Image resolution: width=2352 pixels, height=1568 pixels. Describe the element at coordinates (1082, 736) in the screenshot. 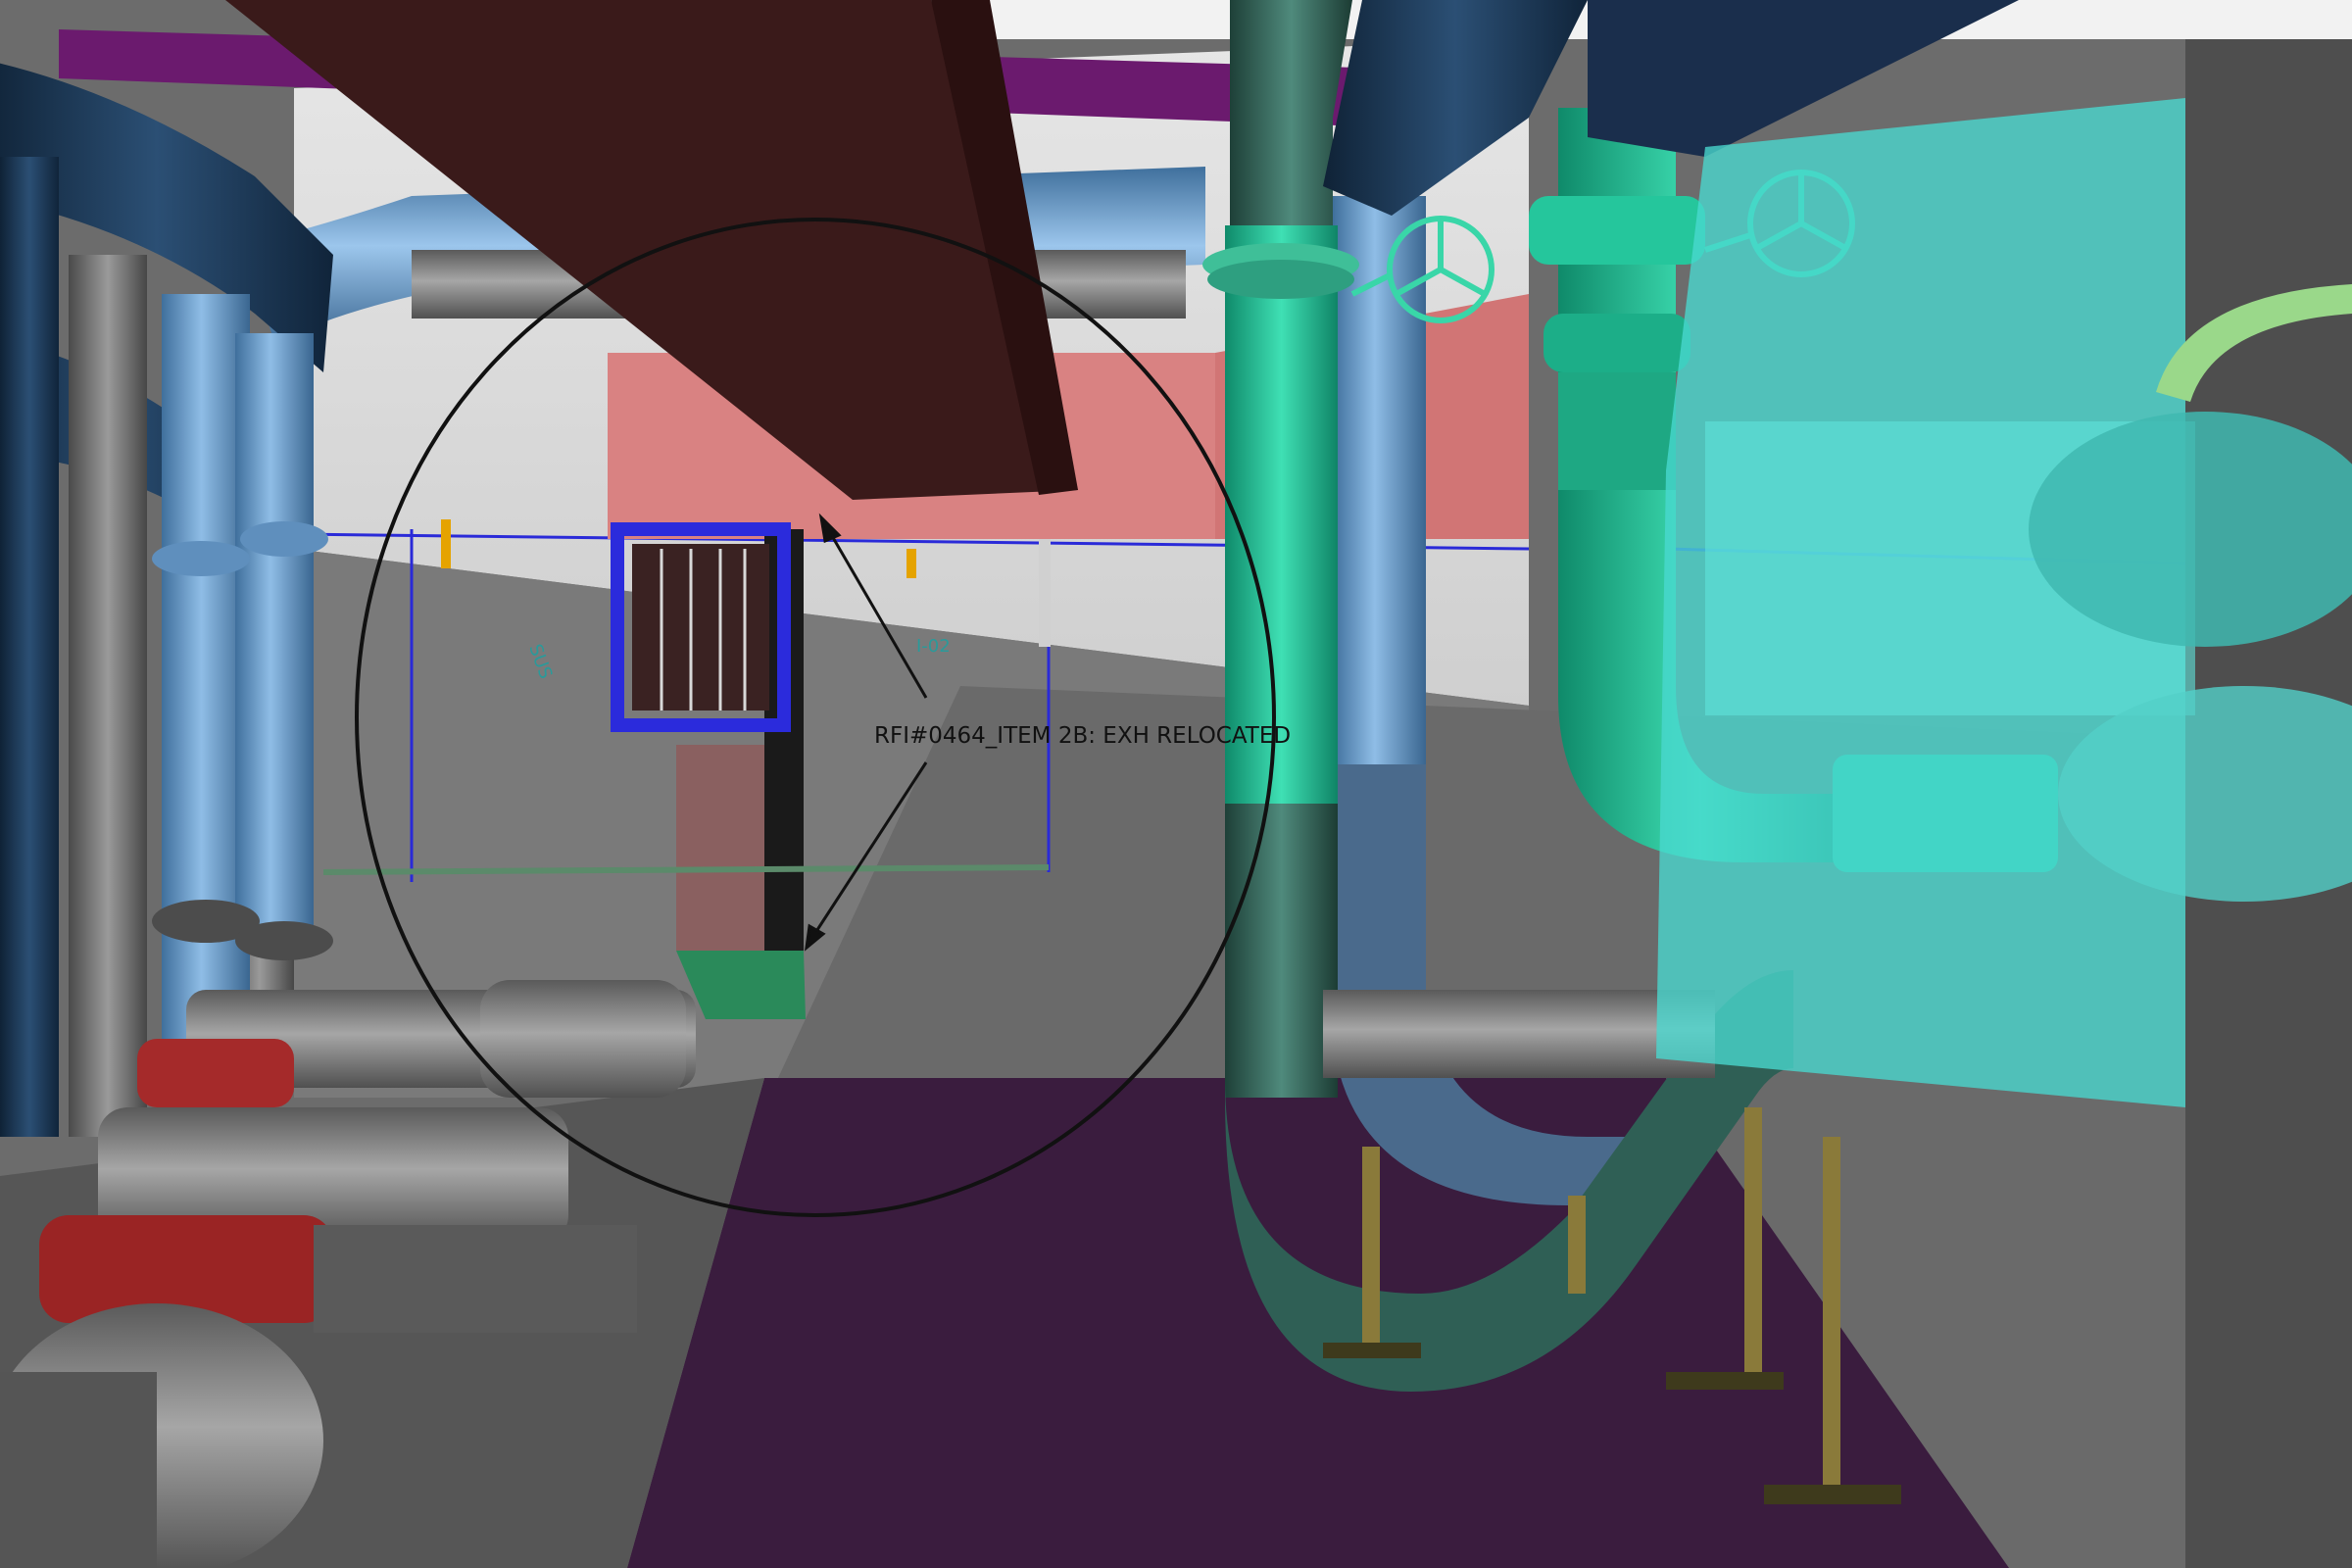

I see `markup-label: RFI#0464_ITEM 2B: EXH RELOCATED` at that location.